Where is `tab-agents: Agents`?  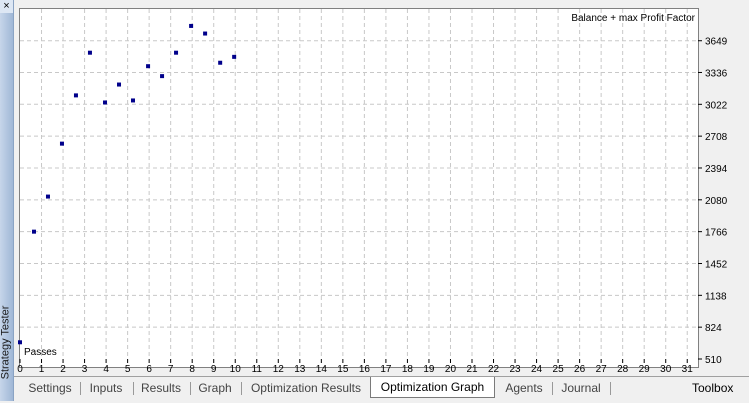
tab-agents: Agents is located at coordinates (524, 388).